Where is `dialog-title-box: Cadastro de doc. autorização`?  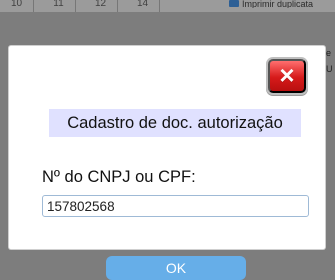
dialog-title-box: Cadastro de doc. autorização is located at coordinates (175, 123).